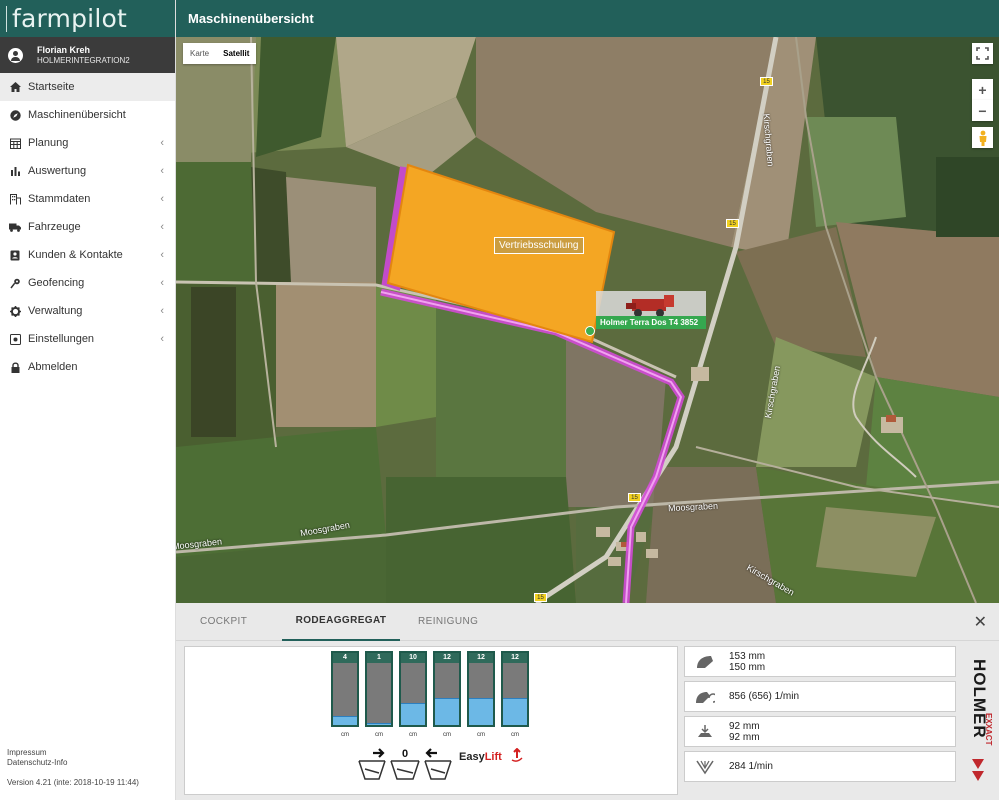 This screenshot has height=800, width=999. What do you see at coordinates (982, 110) in the screenshot?
I see `zoom-out-button: −` at bounding box center [982, 110].